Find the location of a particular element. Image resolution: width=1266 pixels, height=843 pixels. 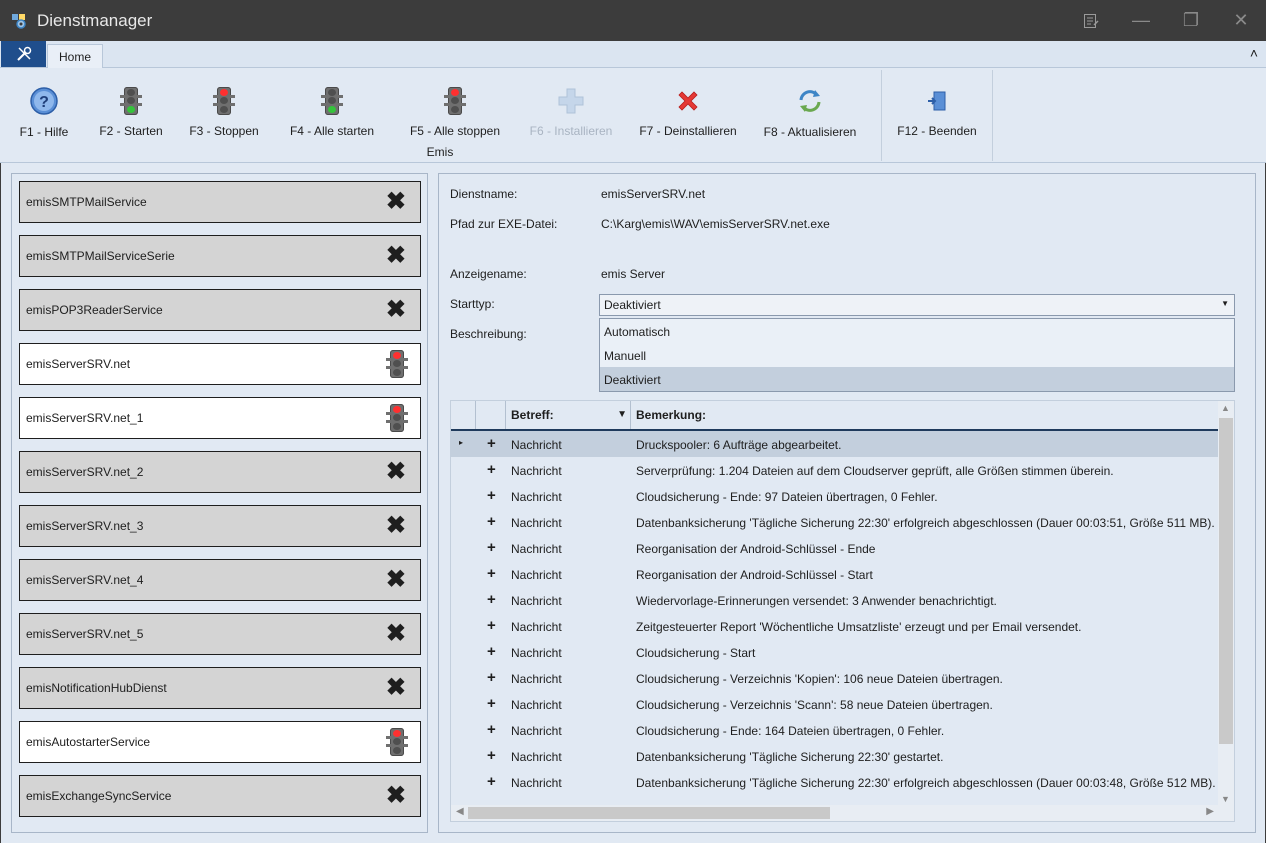

scroll-up-icon: ▲ is located at coordinates (1225, 408).